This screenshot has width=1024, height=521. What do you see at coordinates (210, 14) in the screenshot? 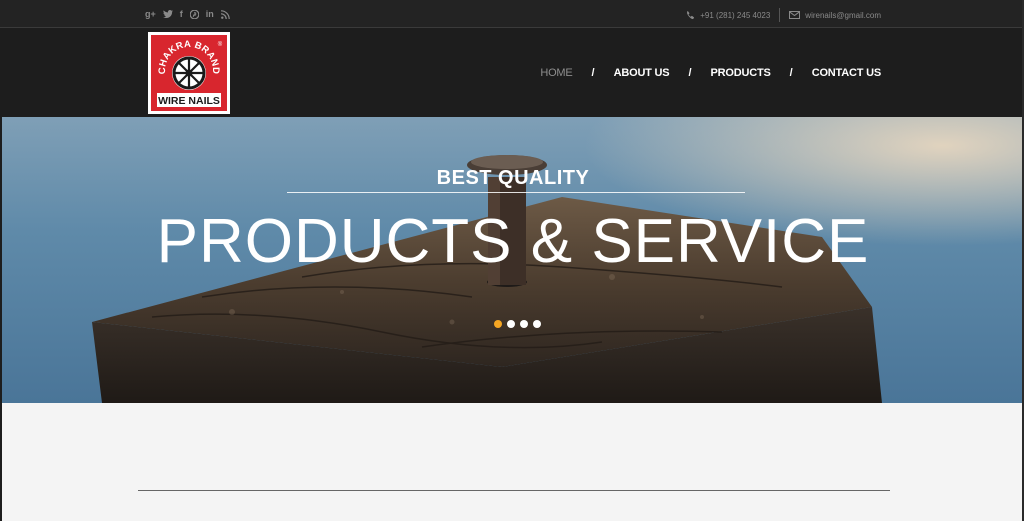
I see `linkedin-icon: in` at bounding box center [210, 14].